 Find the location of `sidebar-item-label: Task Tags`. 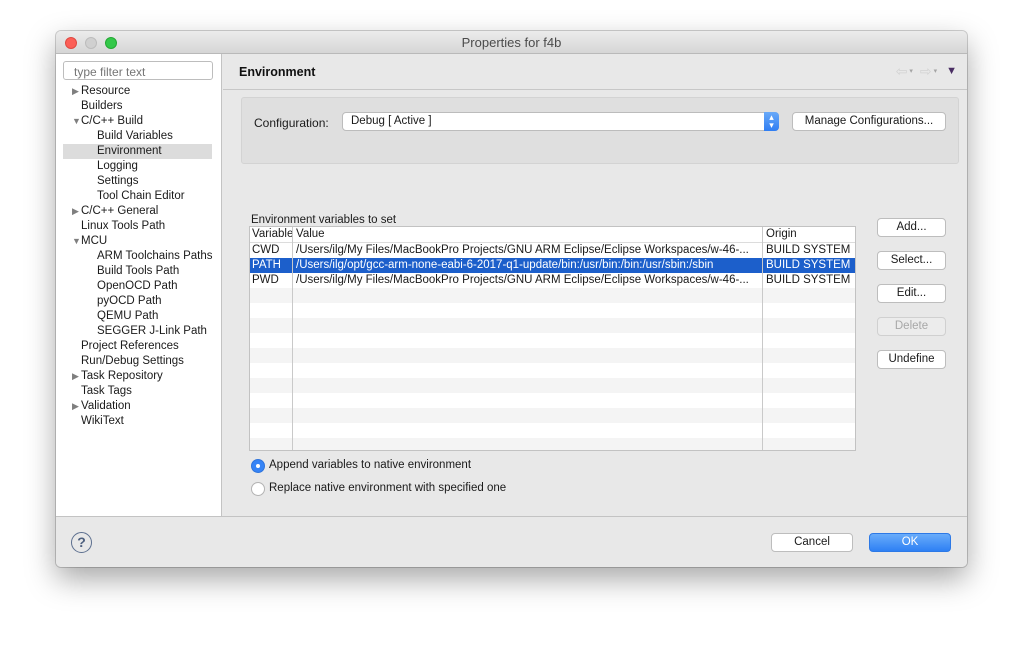

sidebar-item-label: Task Tags is located at coordinates (106, 391).